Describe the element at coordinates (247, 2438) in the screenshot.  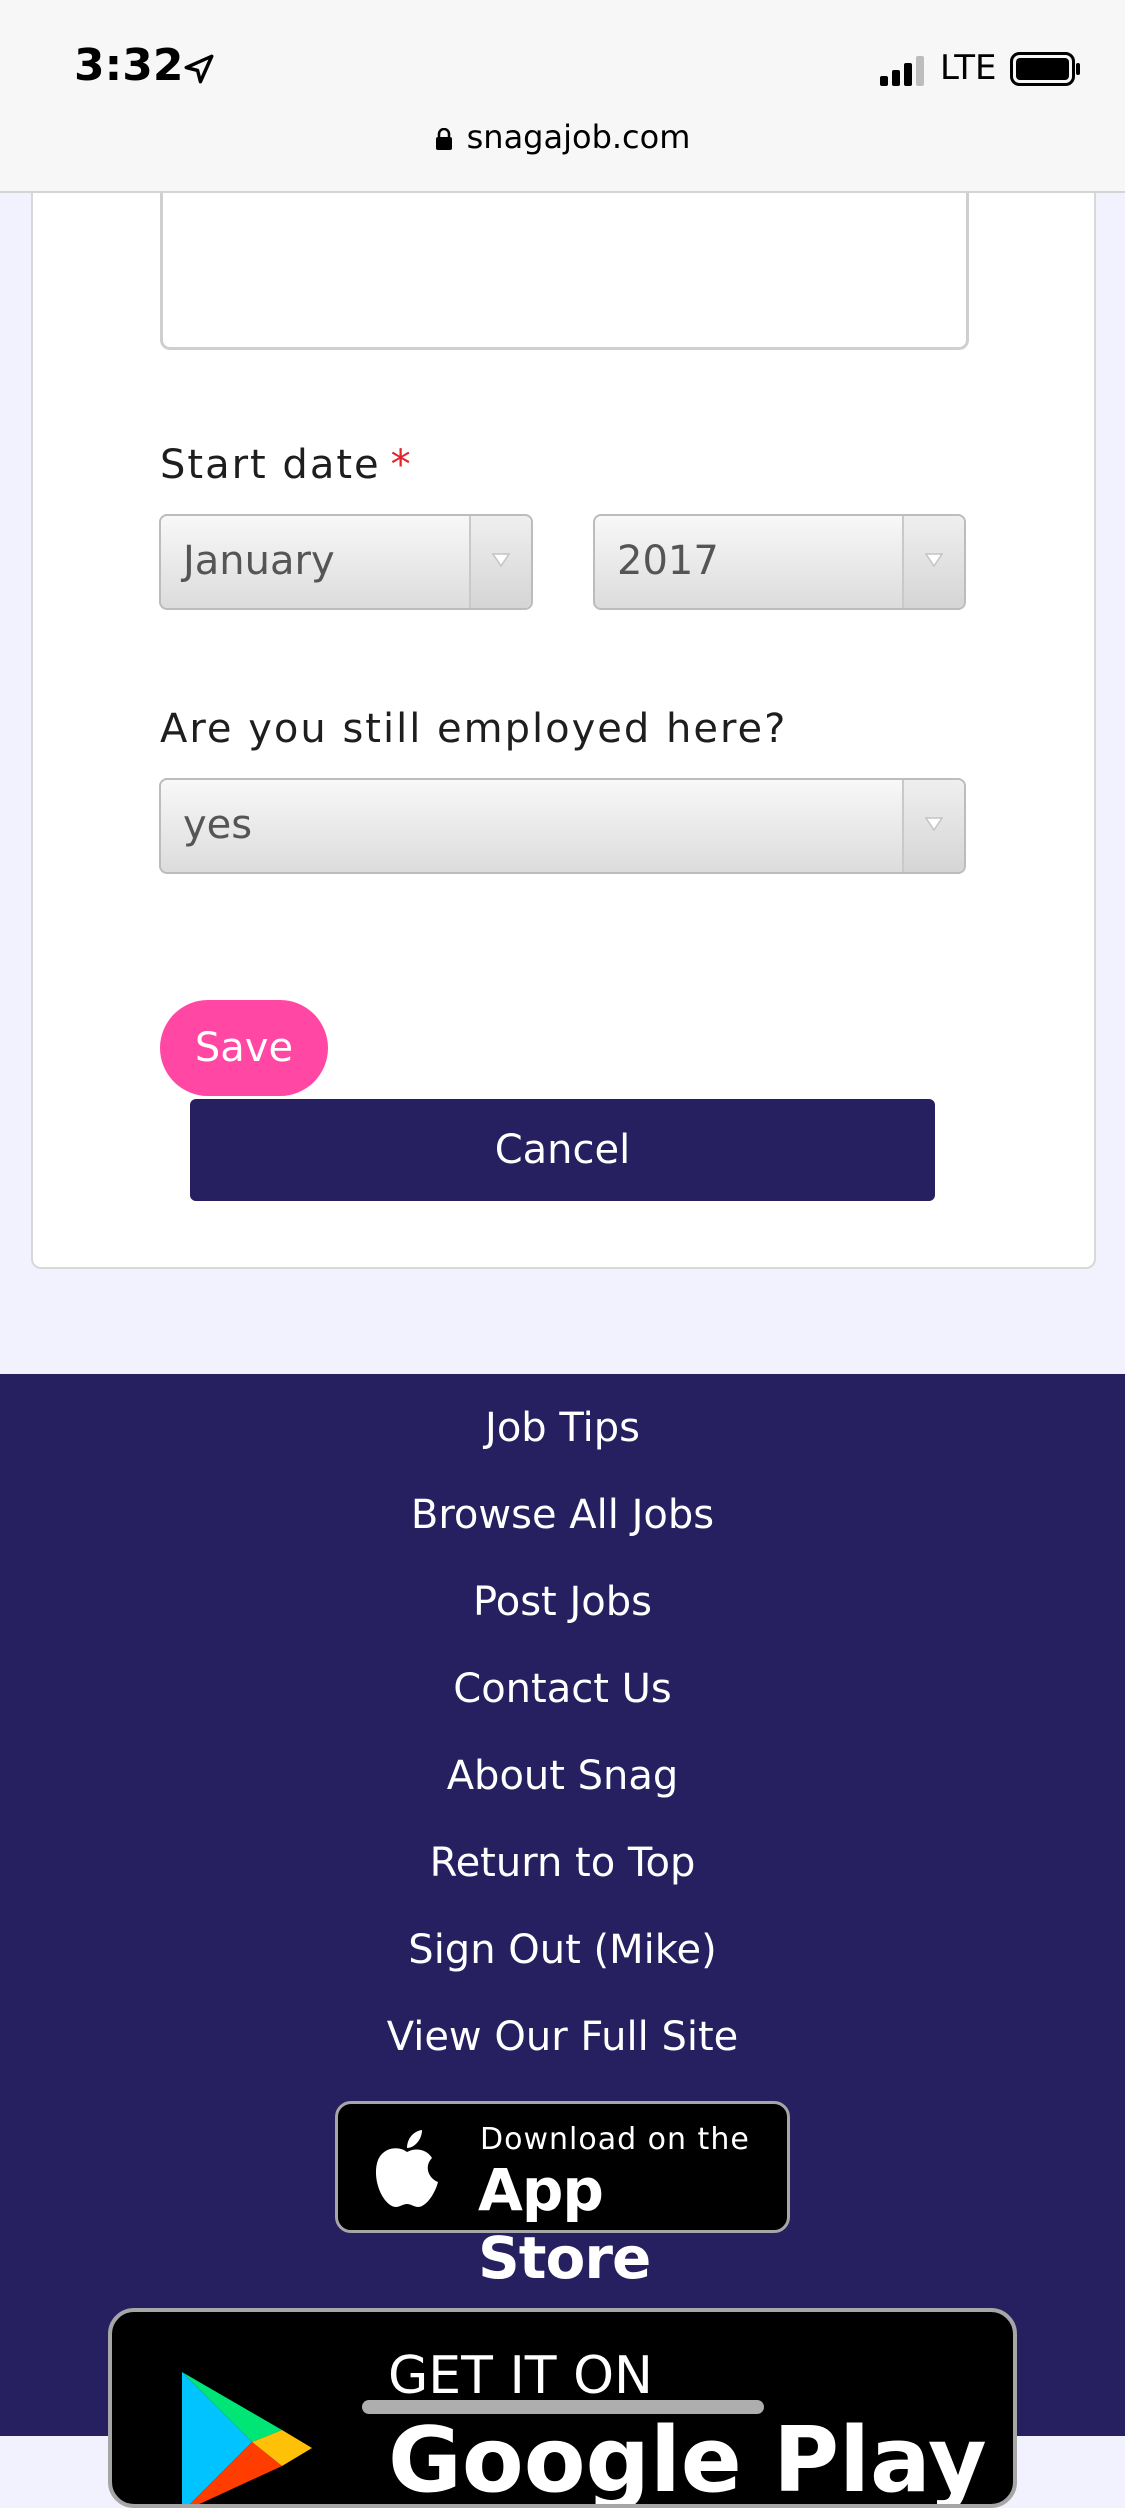
I see `google-play-logo-icon` at that location.